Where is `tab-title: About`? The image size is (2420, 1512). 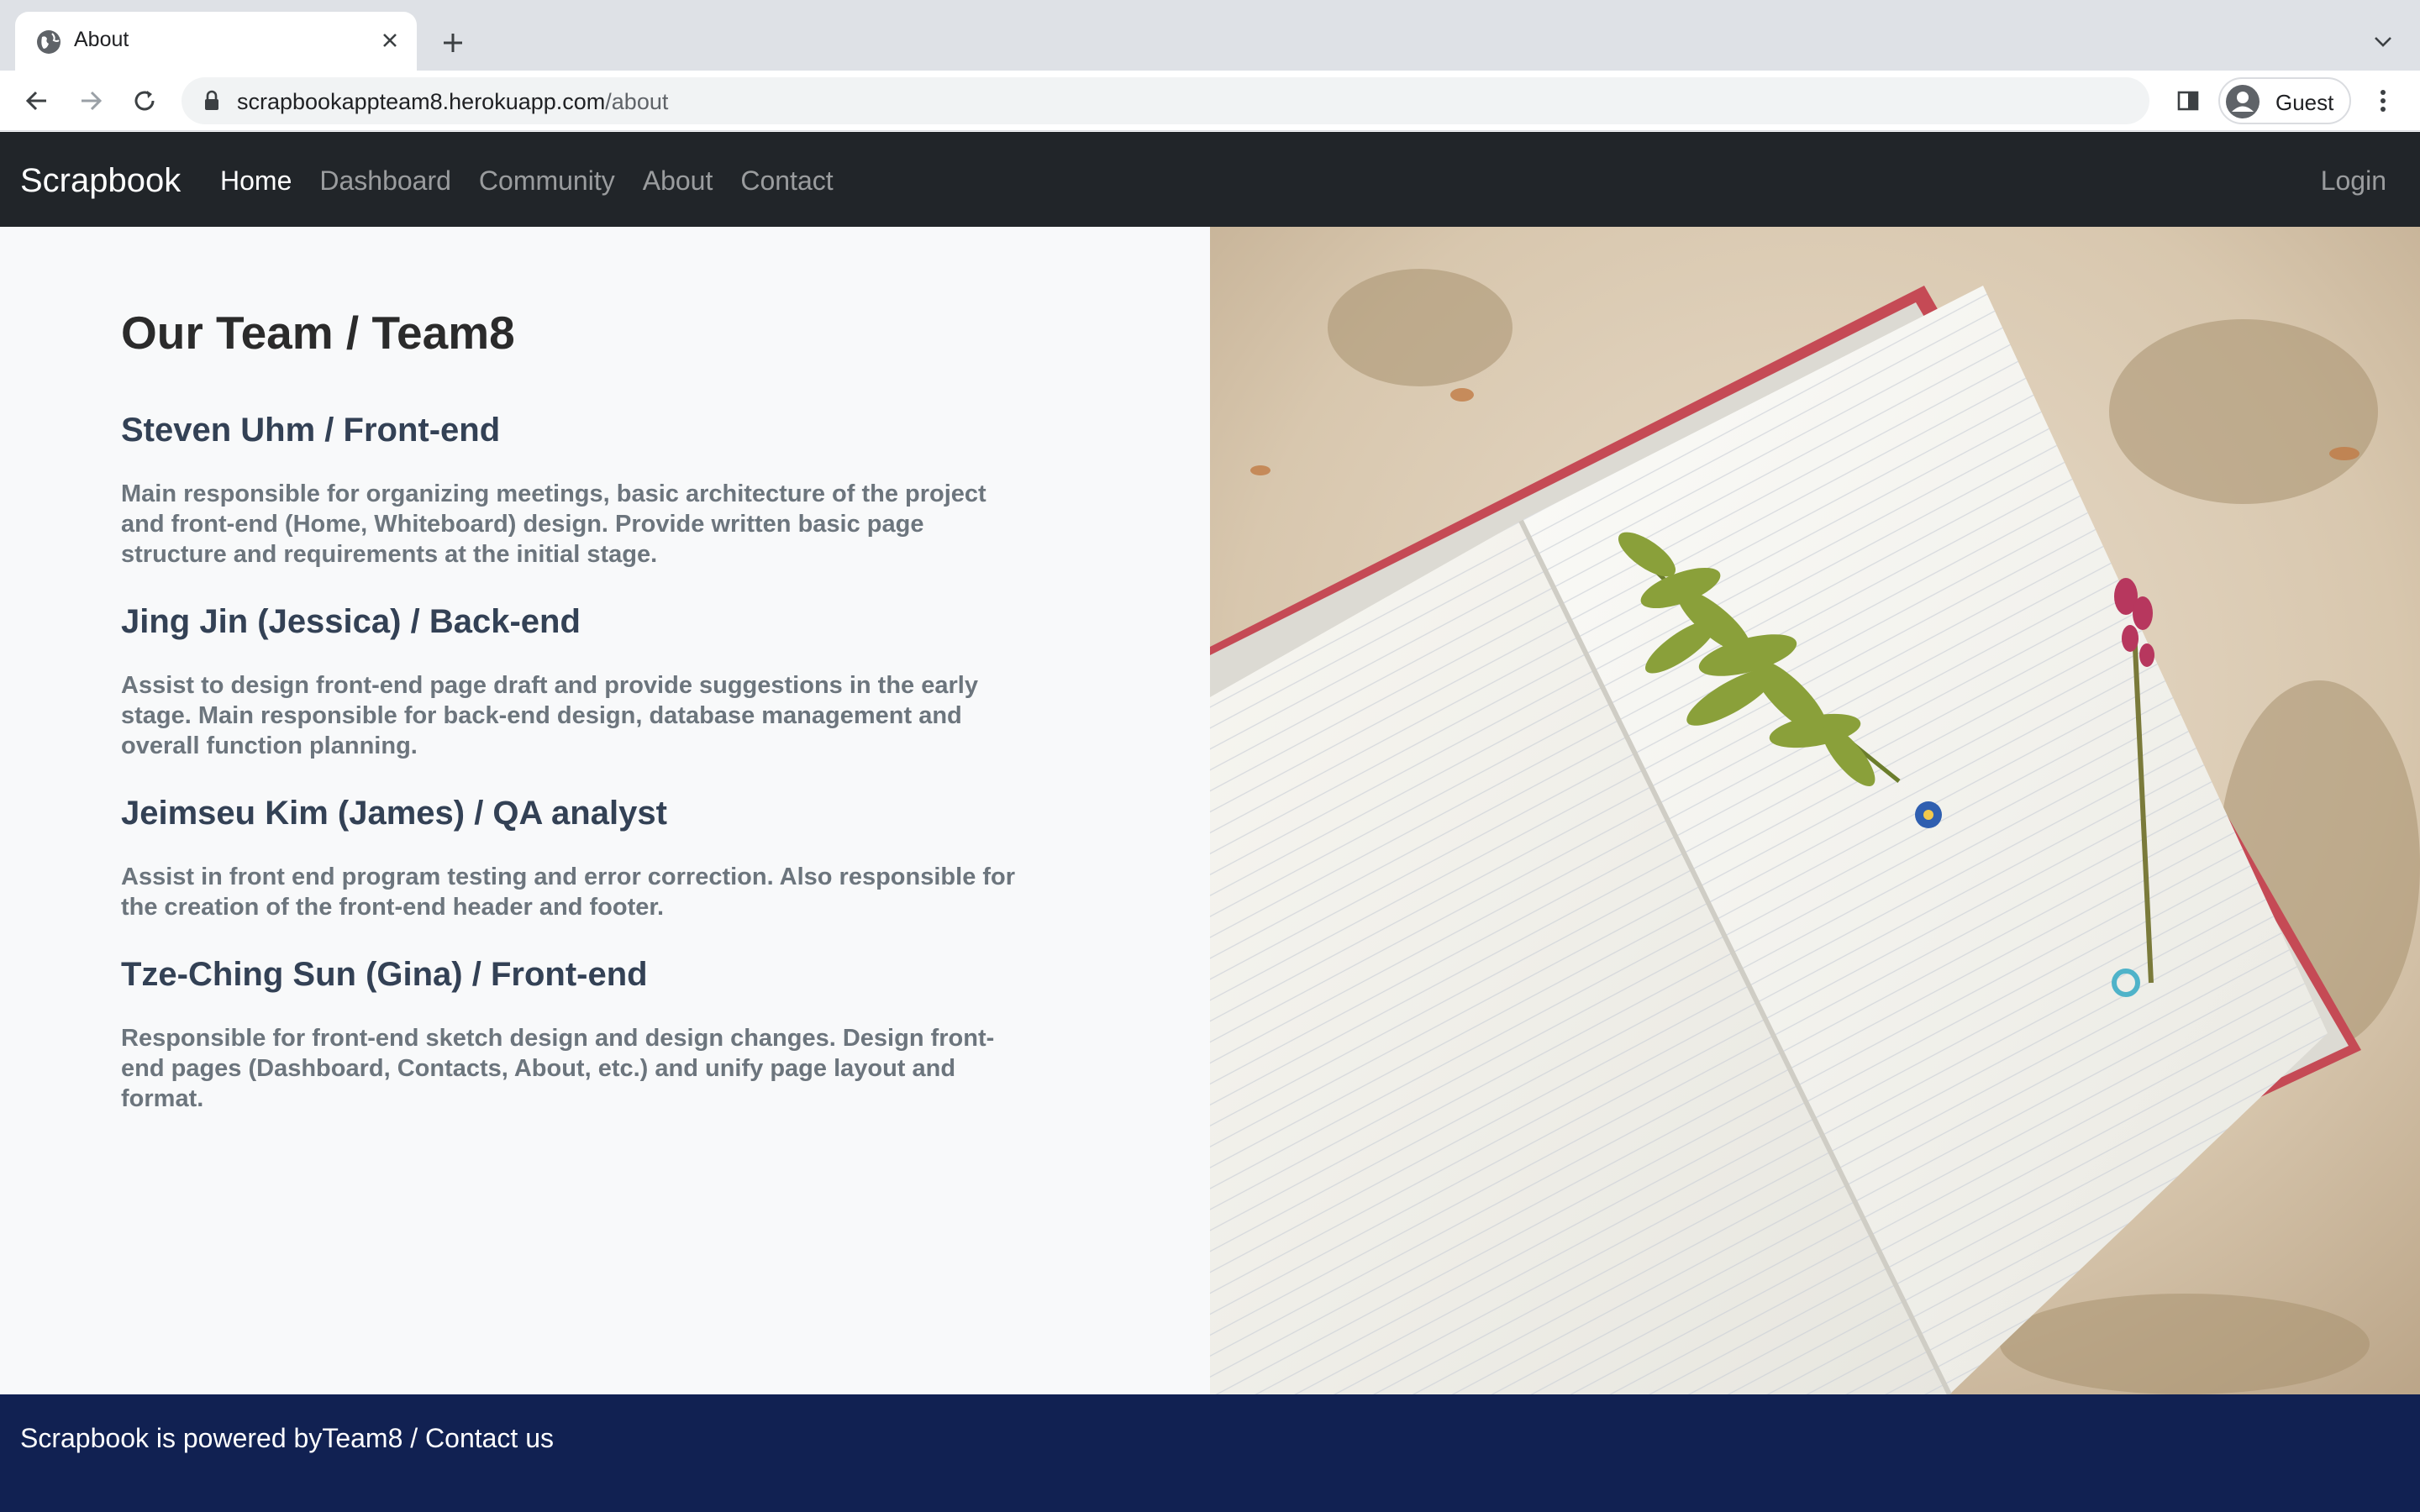 tab-title: About is located at coordinates (101, 39).